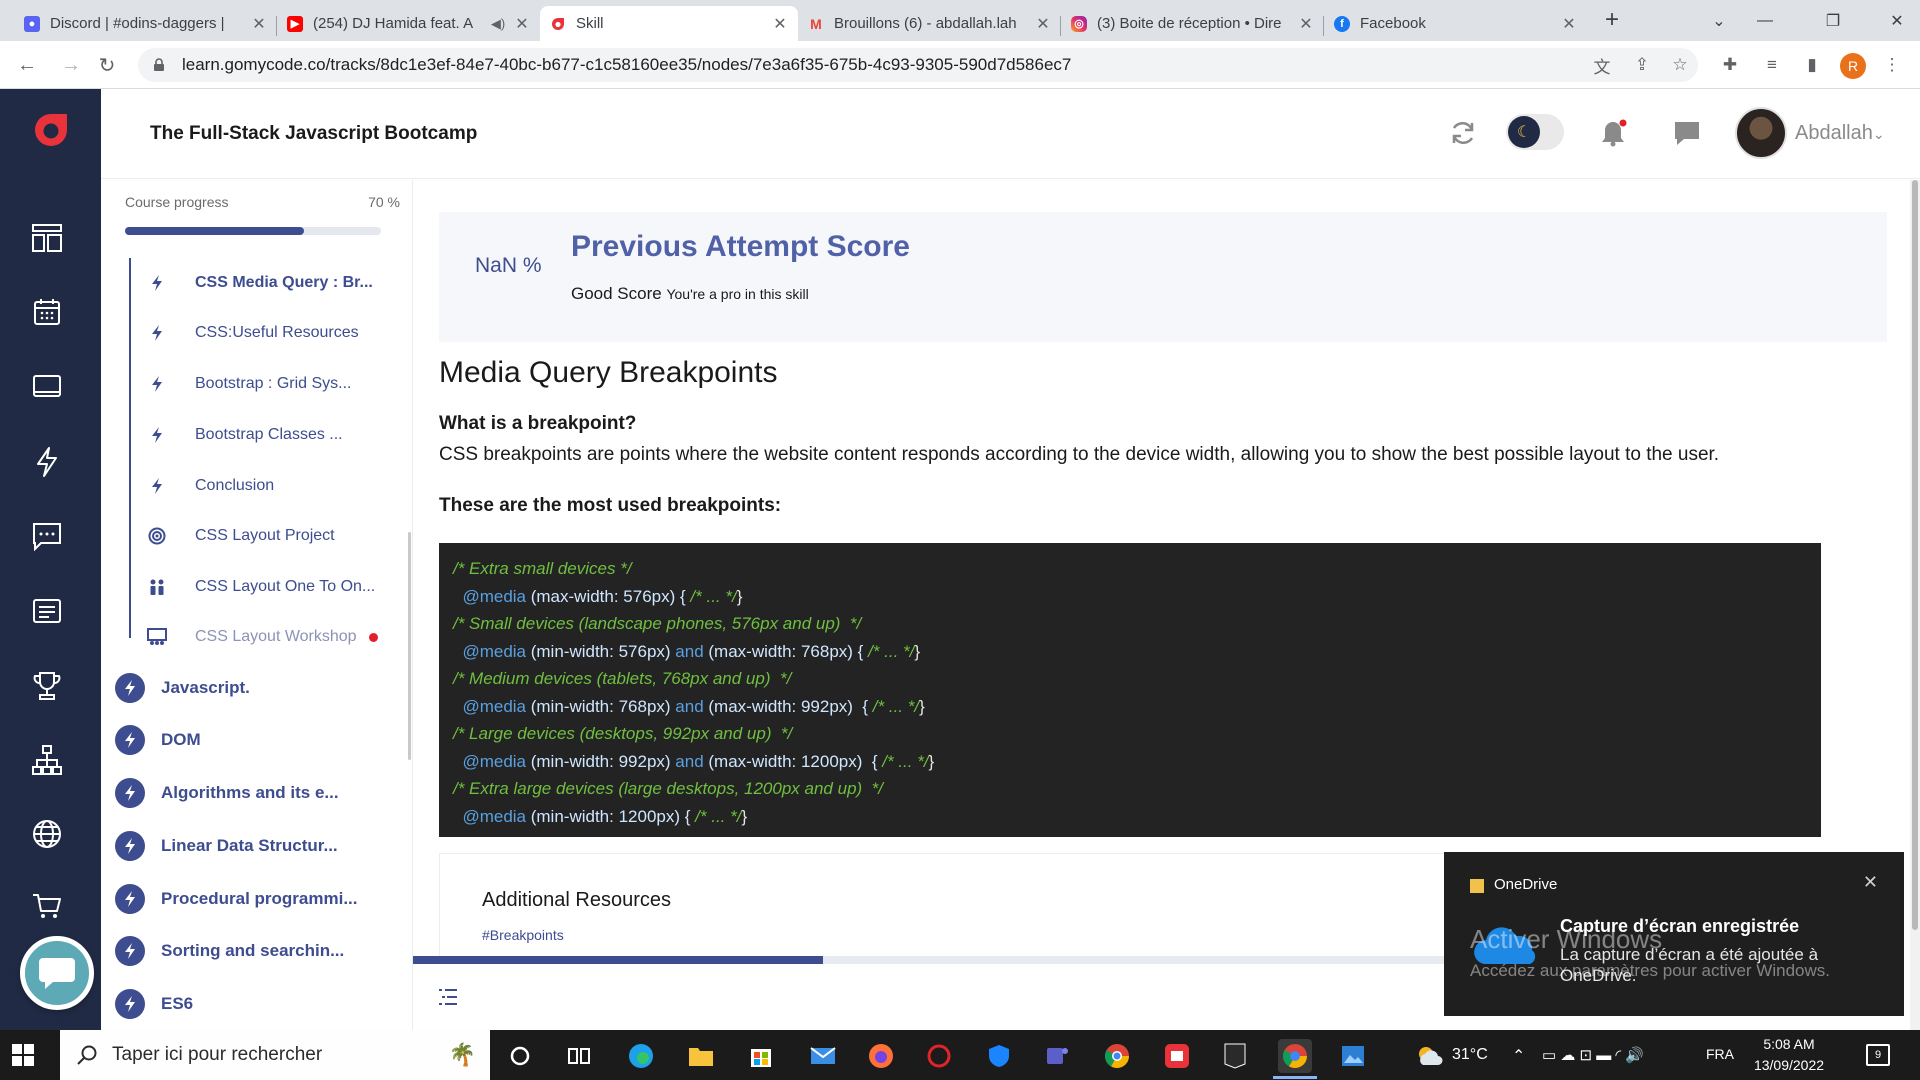 This screenshot has height=1080, width=1920. What do you see at coordinates (1057, 1056) in the screenshot?
I see `teams-icon` at bounding box center [1057, 1056].